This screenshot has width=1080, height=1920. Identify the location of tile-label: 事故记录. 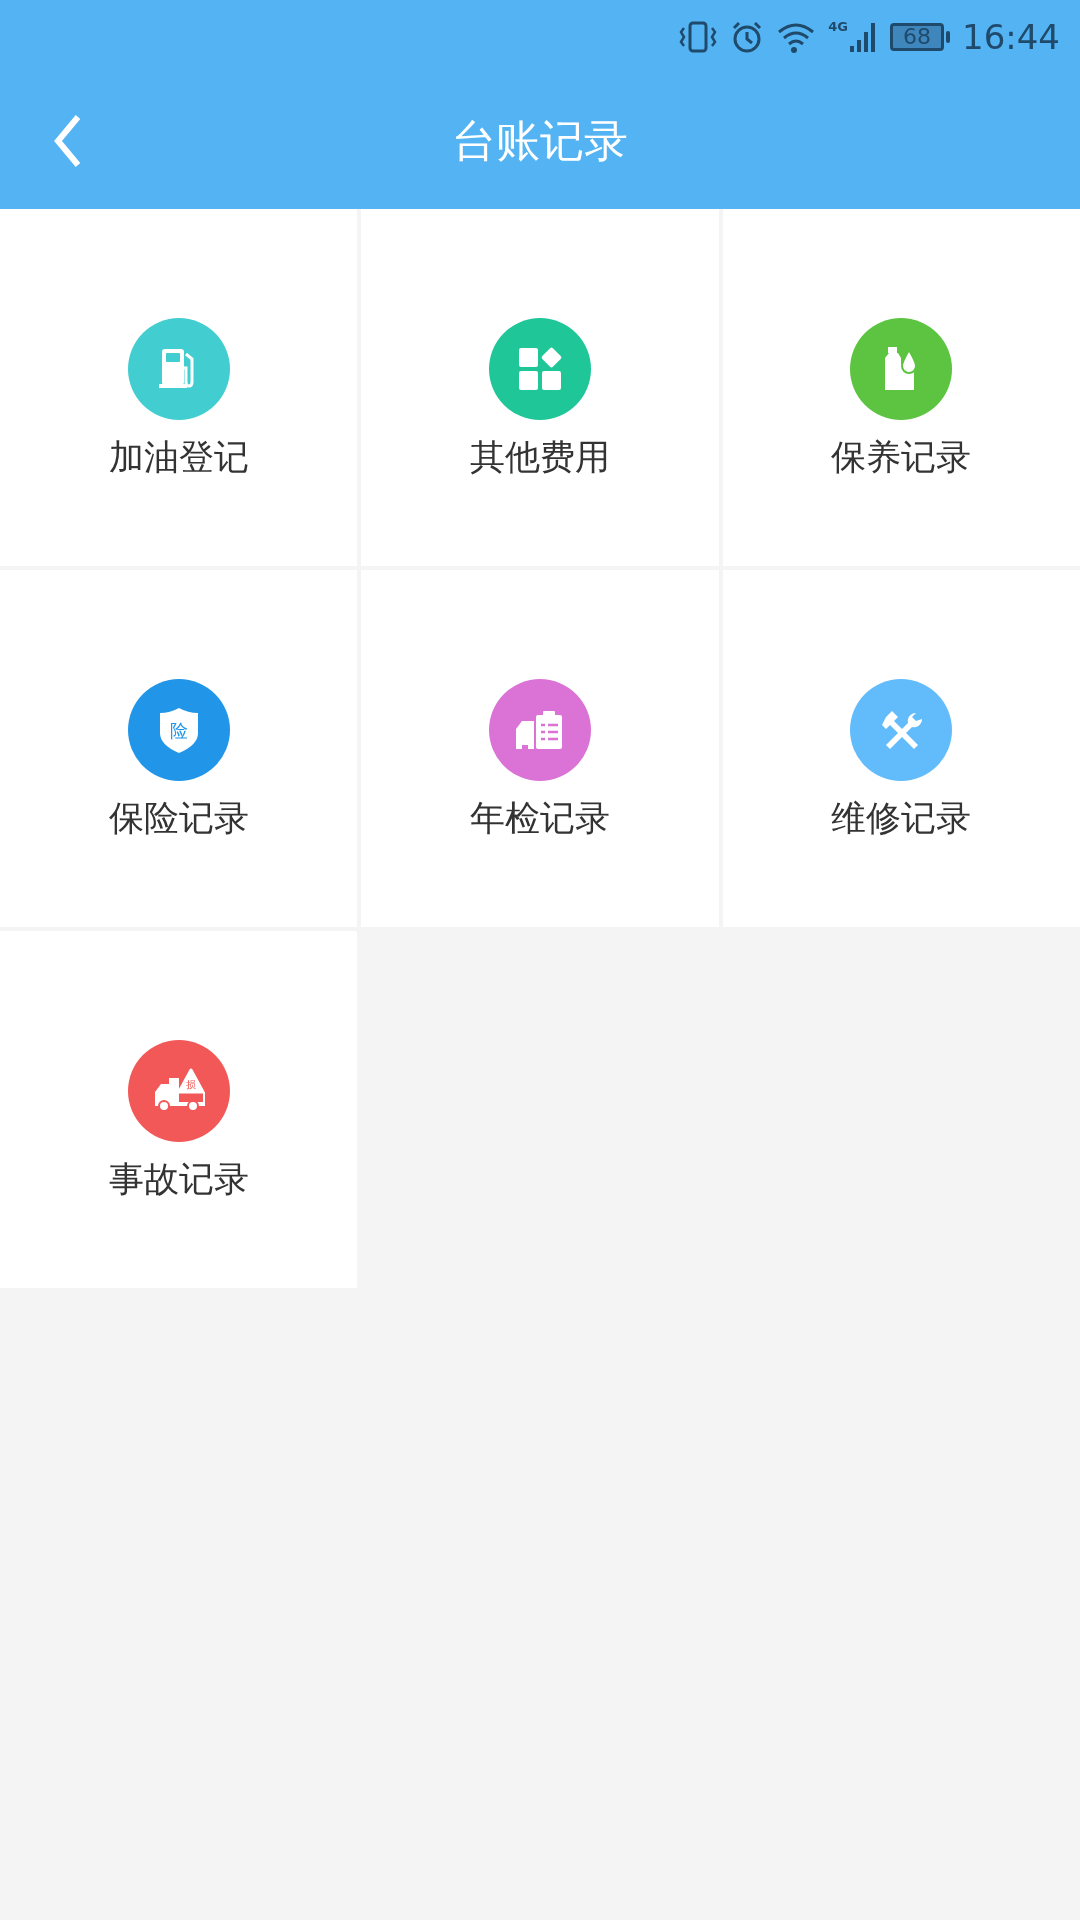
(178, 1179).